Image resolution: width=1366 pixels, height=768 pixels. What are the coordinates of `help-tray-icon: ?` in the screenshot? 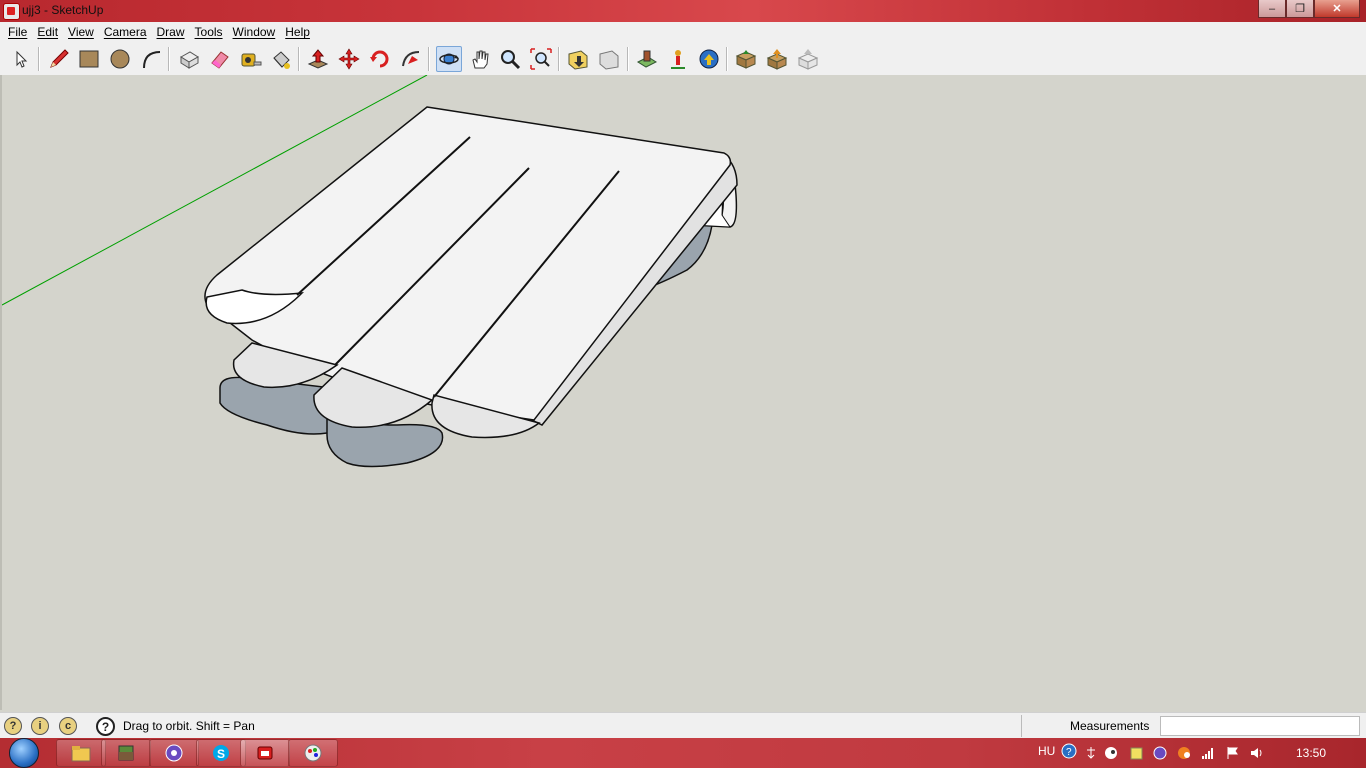 It's located at (1069, 751).